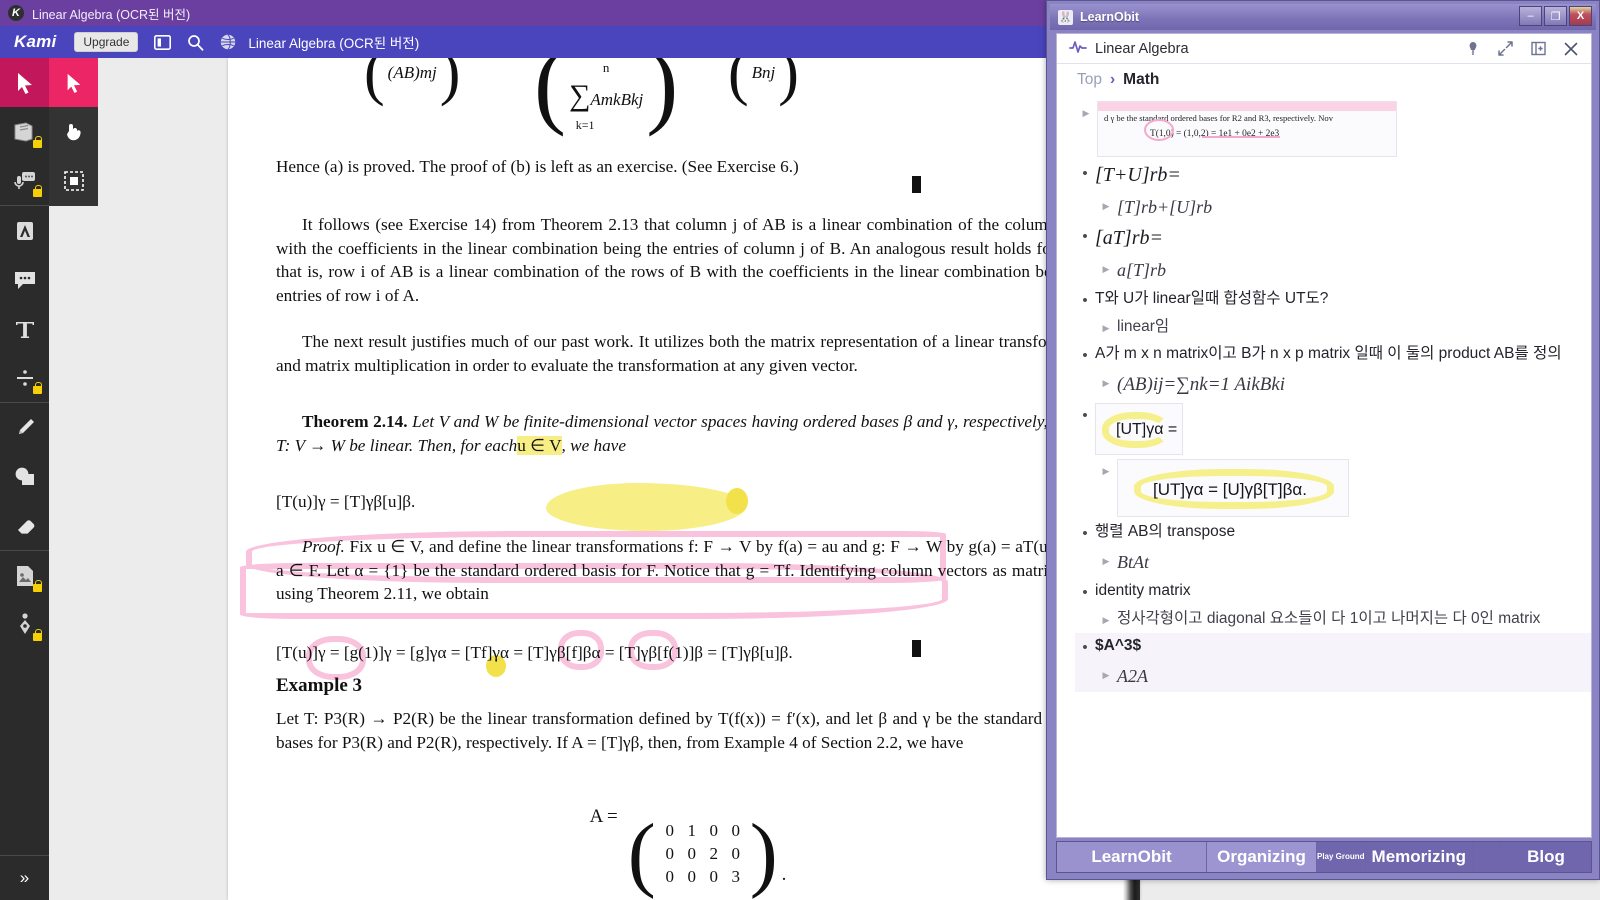 The width and height of the screenshot is (1600, 900). What do you see at coordinates (24, 525) in the screenshot?
I see `tool-eraser` at bounding box center [24, 525].